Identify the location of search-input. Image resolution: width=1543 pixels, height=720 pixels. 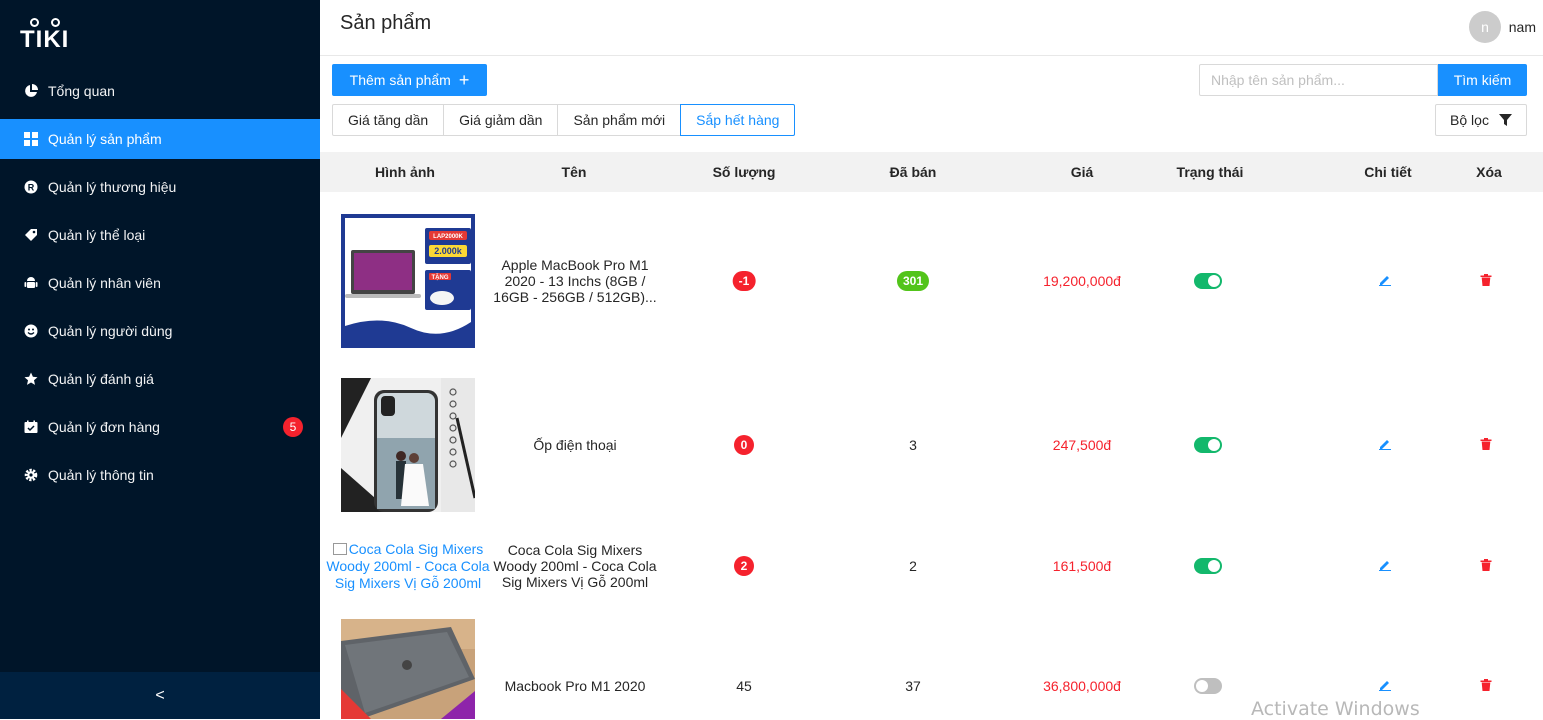
(1318, 80).